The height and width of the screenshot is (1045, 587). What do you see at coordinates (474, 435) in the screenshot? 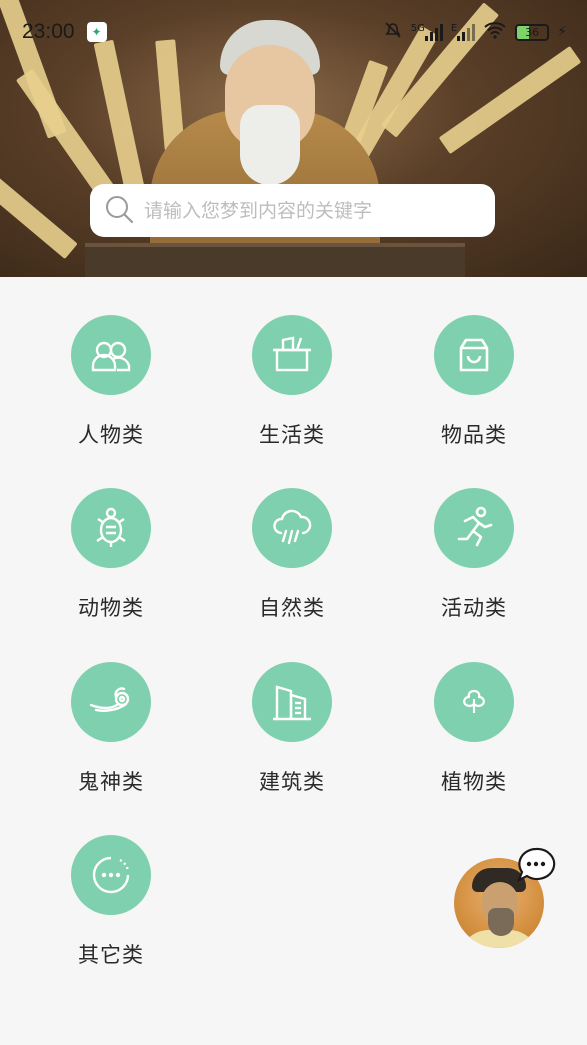
I see `category-label: 物品类` at bounding box center [474, 435].